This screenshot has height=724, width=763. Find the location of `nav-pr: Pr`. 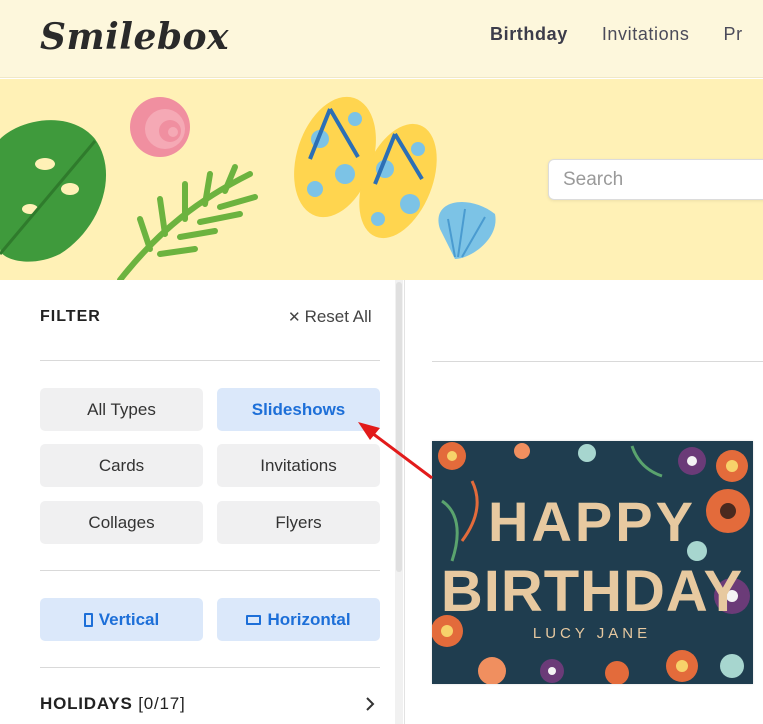

nav-pr: Pr is located at coordinates (732, 34).